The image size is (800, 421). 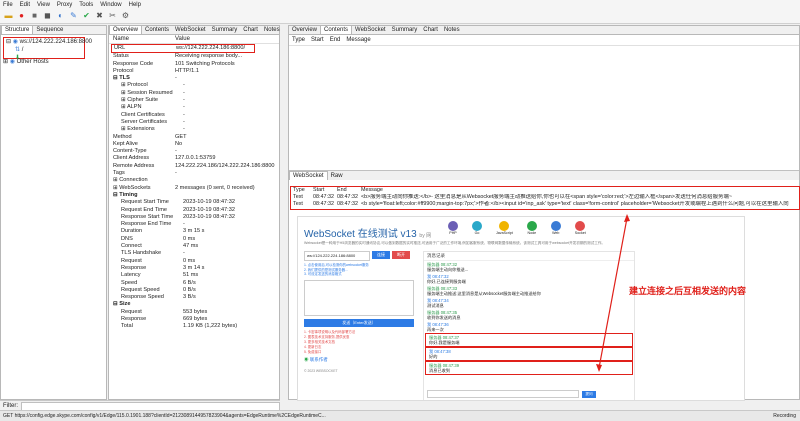 What do you see at coordinates (8, 42) in the screenshot?
I see `collapse-icon: ⊟` at bounding box center [8, 42].